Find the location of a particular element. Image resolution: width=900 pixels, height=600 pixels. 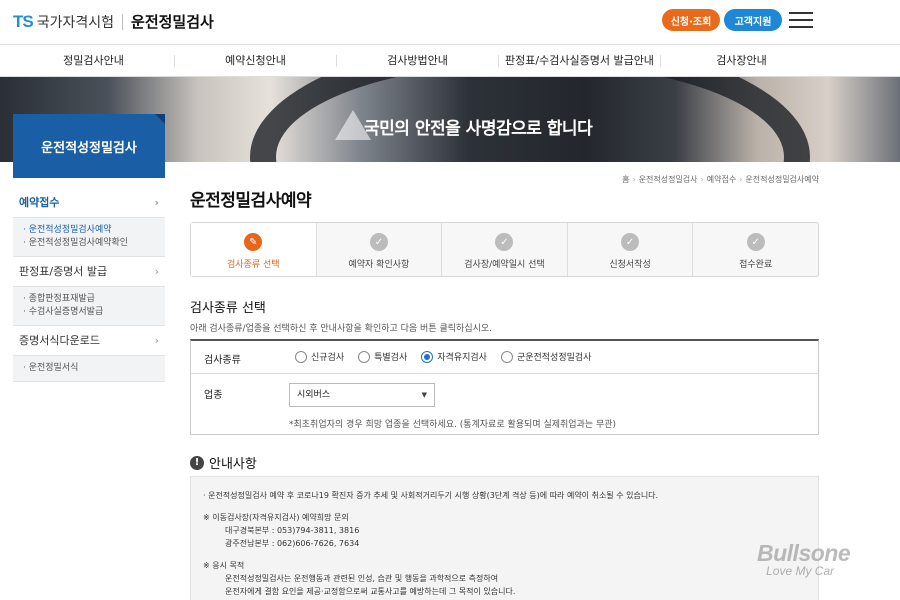

sidebar-subitem-reserve: · 운전적성정밀검사예약 is located at coordinates (94, 230).